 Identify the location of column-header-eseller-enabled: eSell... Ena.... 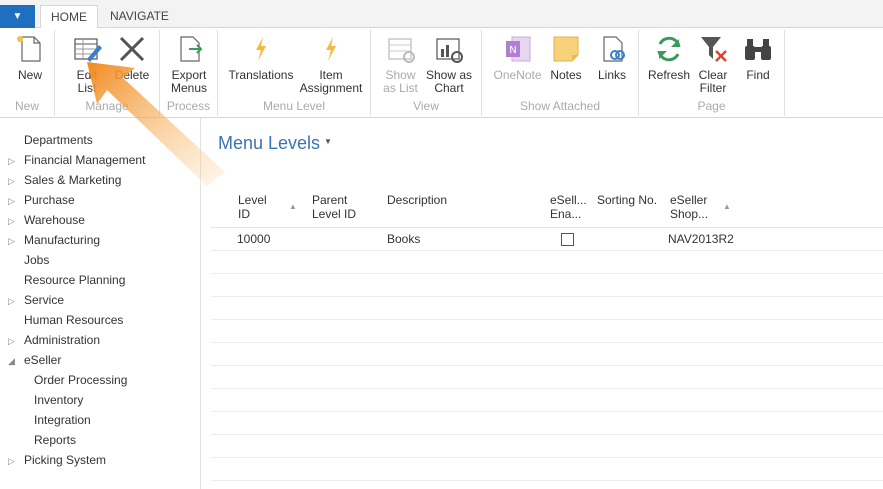
(568, 207).